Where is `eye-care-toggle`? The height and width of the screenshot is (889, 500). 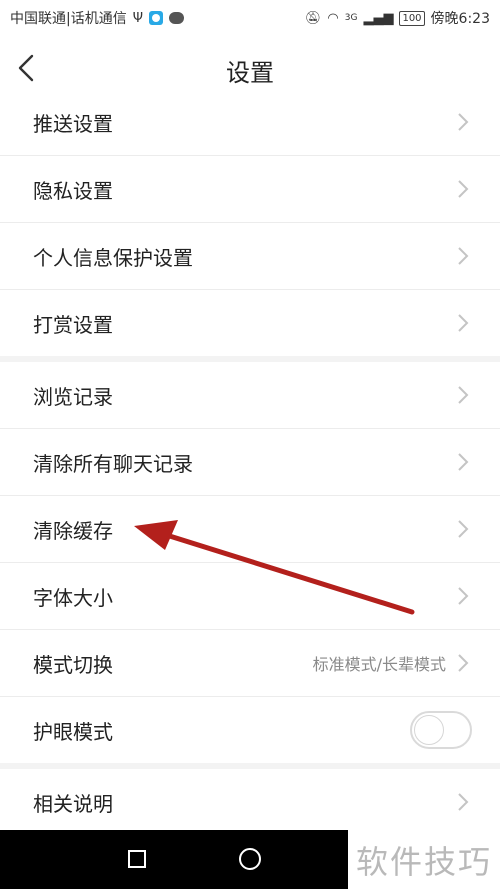 eye-care-toggle is located at coordinates (441, 730).